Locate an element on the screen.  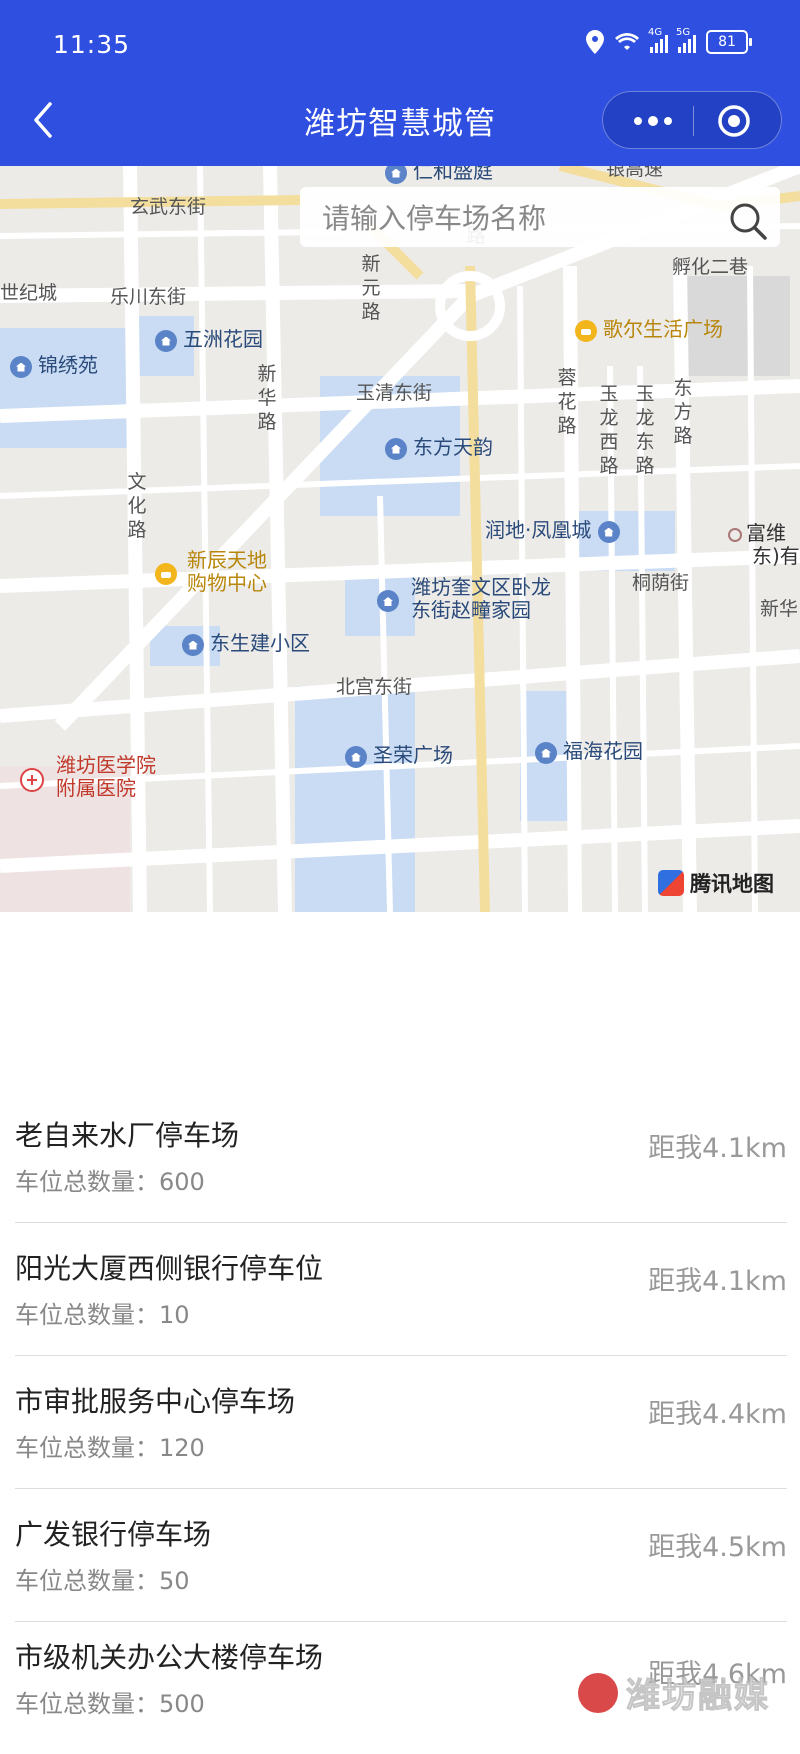
street-ronghua: 蓉花路 is located at coordinates (567, 402).